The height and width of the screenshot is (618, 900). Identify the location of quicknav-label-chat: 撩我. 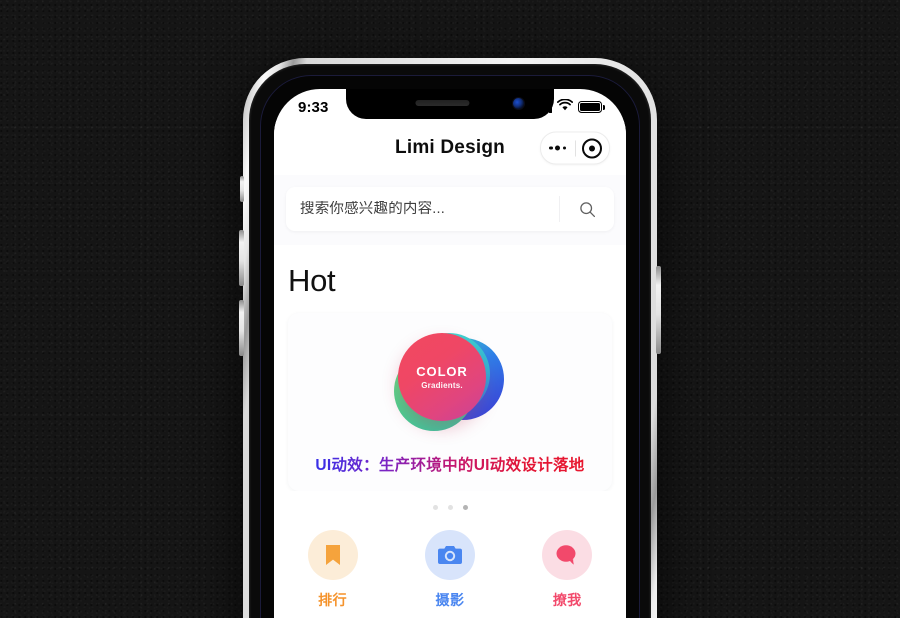
(567, 600).